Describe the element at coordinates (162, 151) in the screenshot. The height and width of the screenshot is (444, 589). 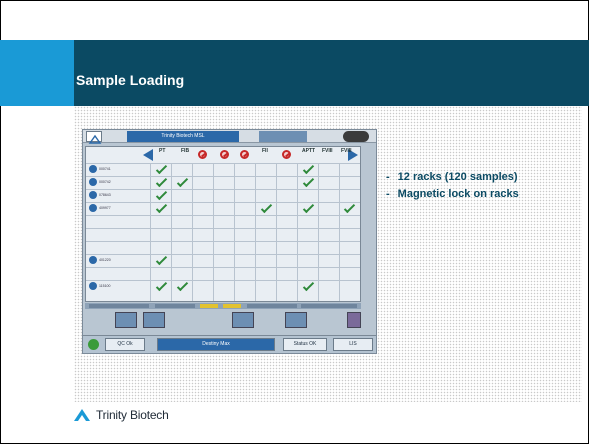
I see `column-header-pt: PT` at that location.